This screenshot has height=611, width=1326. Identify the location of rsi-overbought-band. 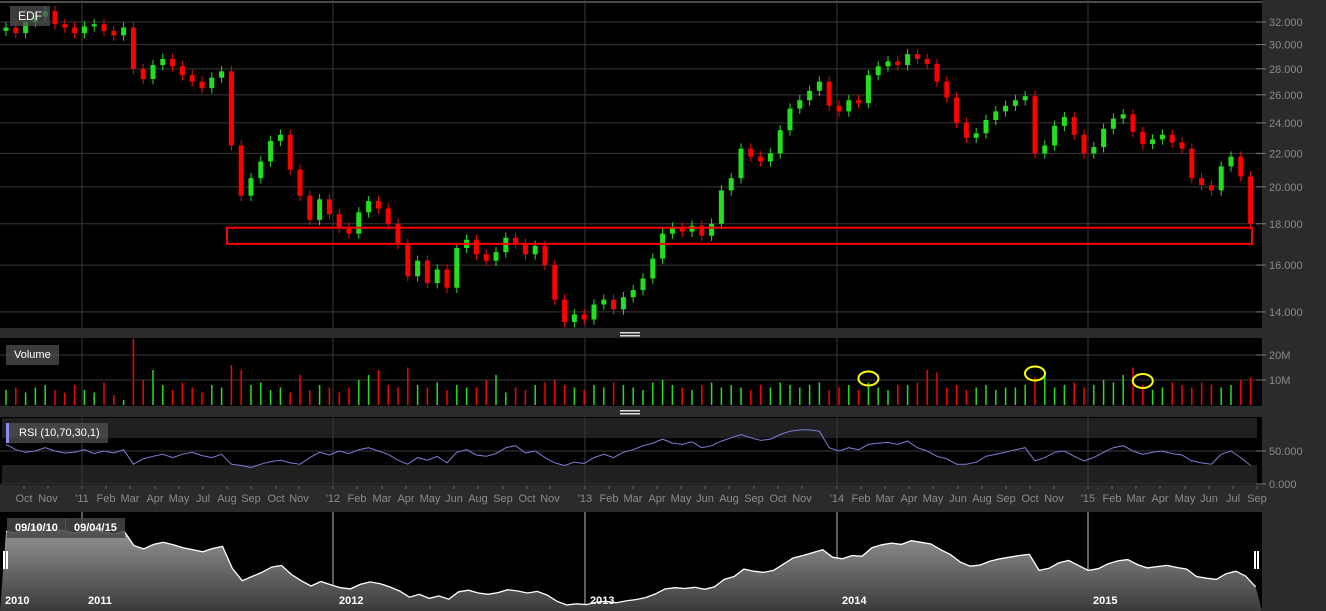
(629, 428).